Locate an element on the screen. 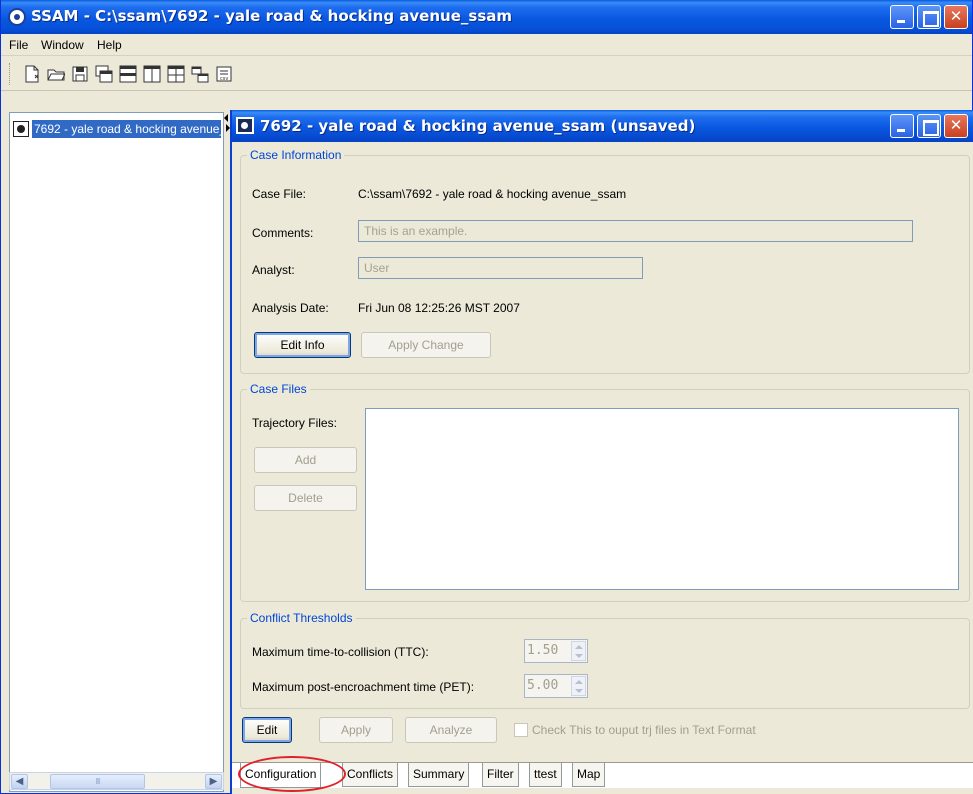 This screenshot has height=794, width=973. menu-bar: File Window Help is located at coordinates (486, 45).